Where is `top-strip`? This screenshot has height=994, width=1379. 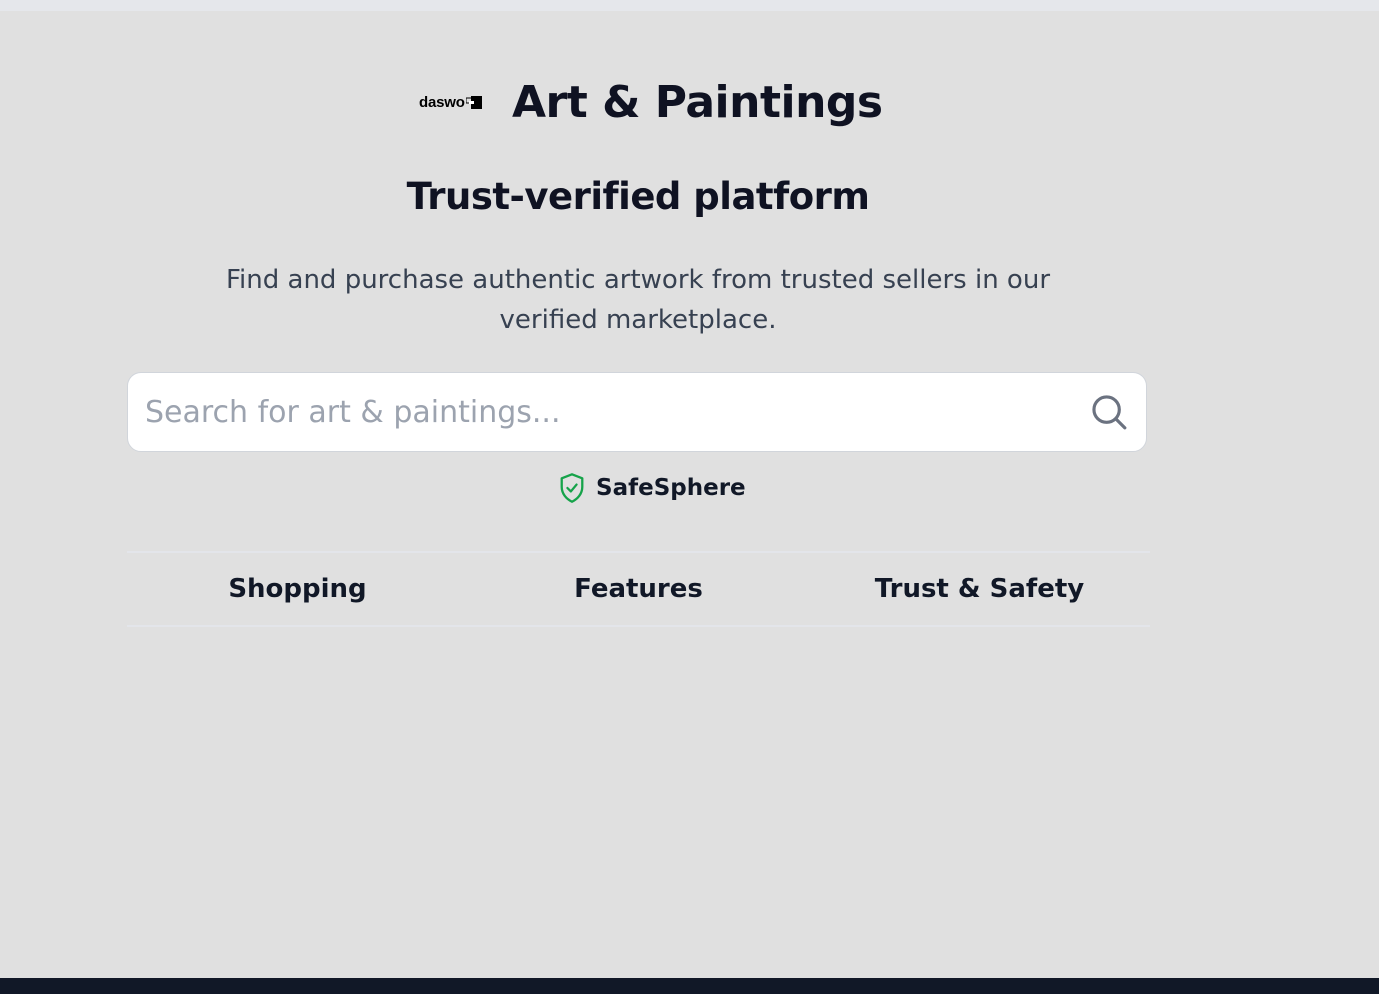 top-strip is located at coordinates (689, 5).